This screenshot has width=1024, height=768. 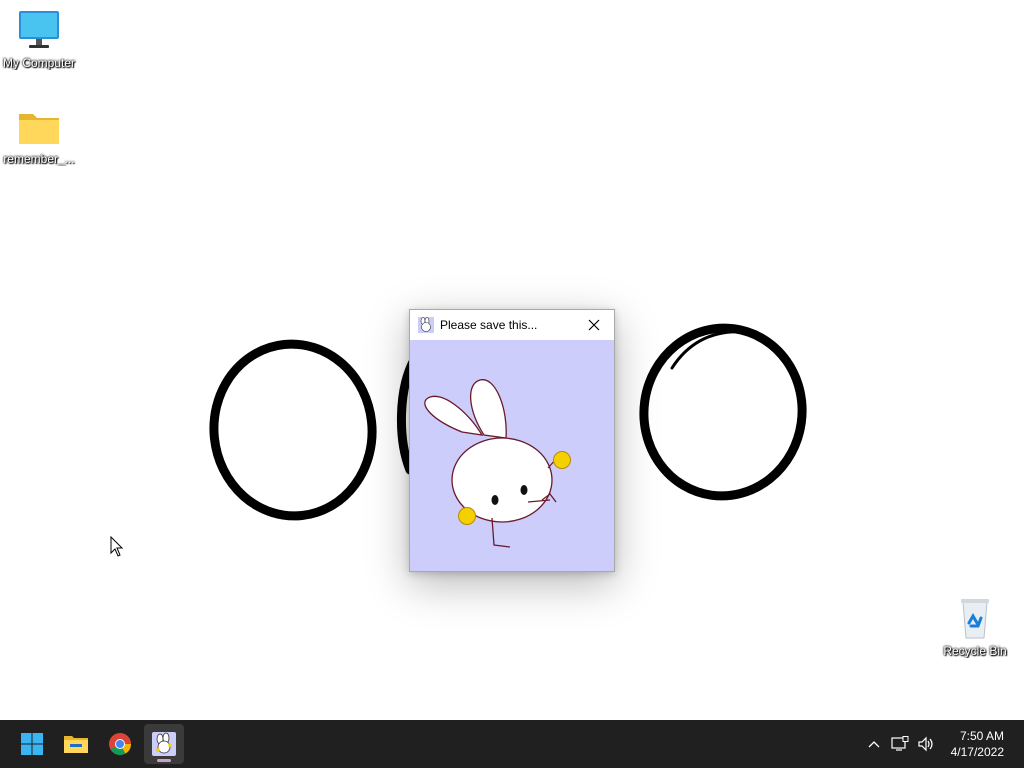 I want to click on network-button, so click(x=900, y=744).